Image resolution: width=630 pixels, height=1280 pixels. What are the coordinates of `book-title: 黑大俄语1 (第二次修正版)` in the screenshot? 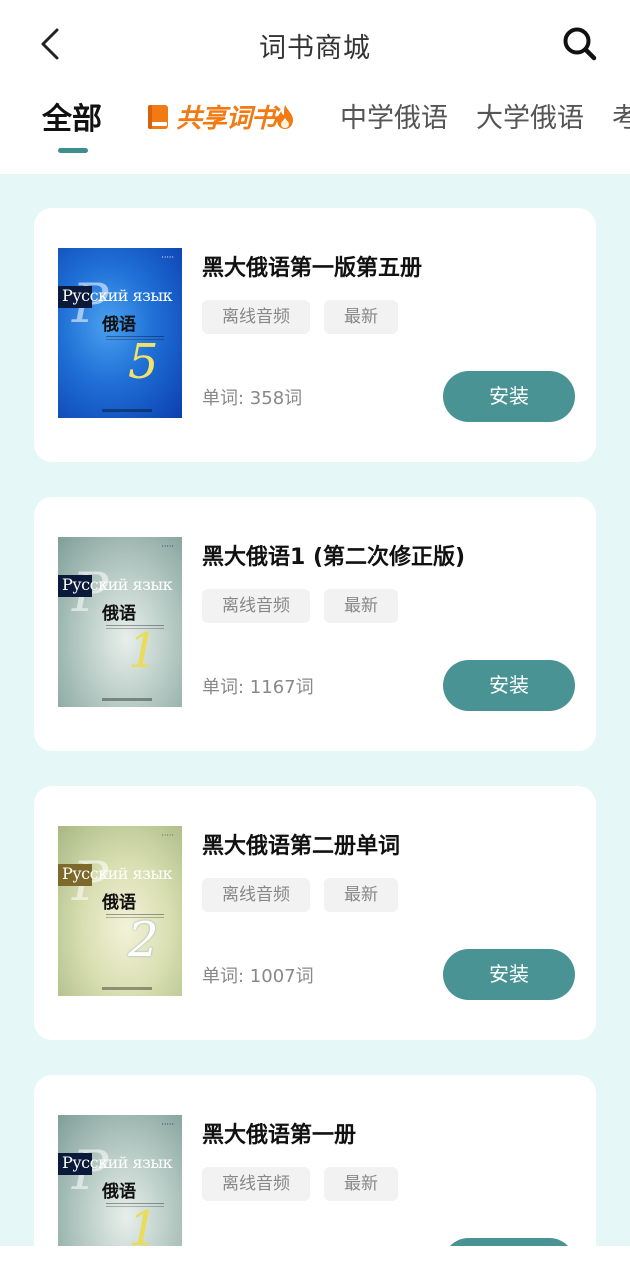 It's located at (334, 557).